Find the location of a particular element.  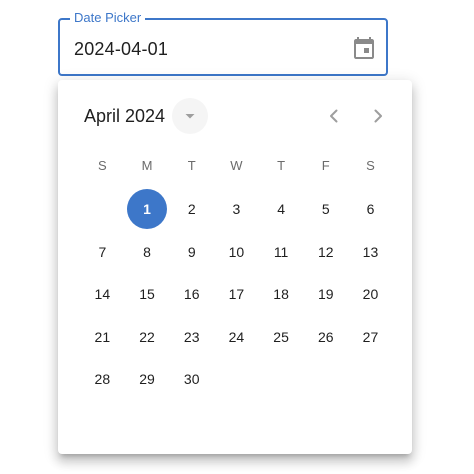

day-number: 5 is located at coordinates (325, 209).